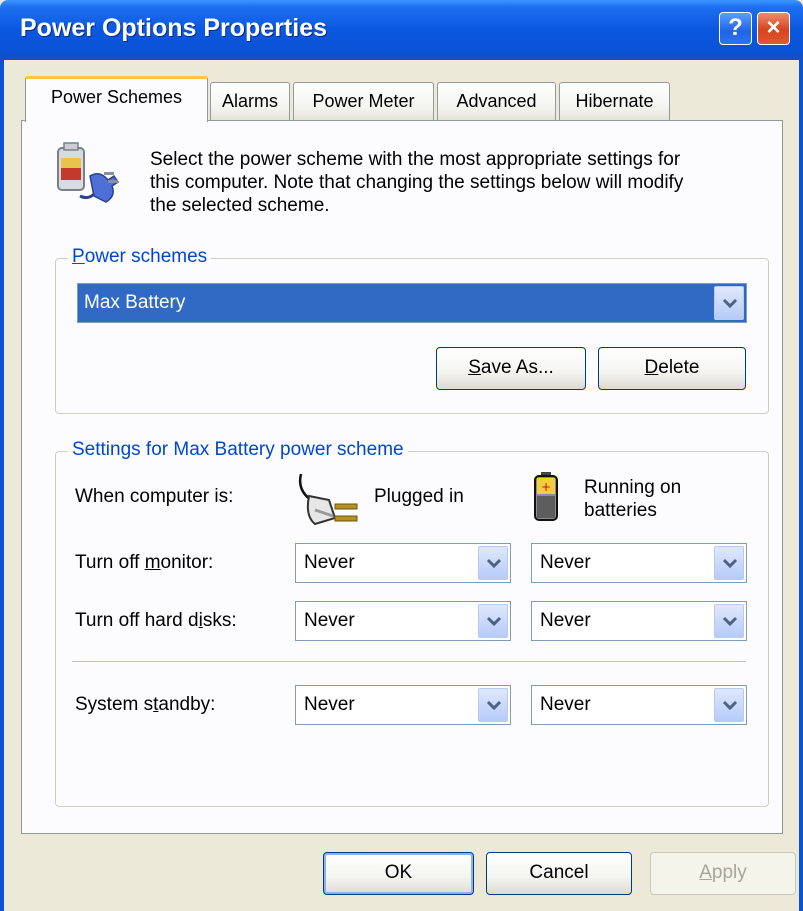 The image size is (803, 911). I want to click on battery-icon: +, so click(546, 500).